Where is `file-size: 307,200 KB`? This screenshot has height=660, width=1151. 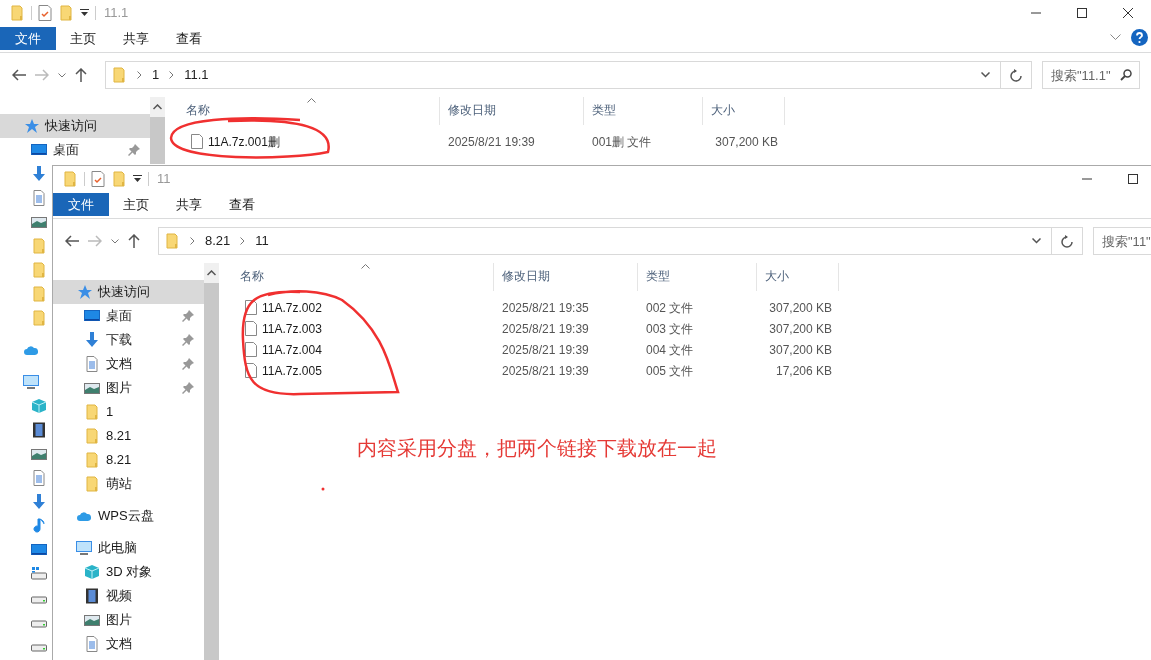
file-size: 307,200 KB is located at coordinates (800, 329).